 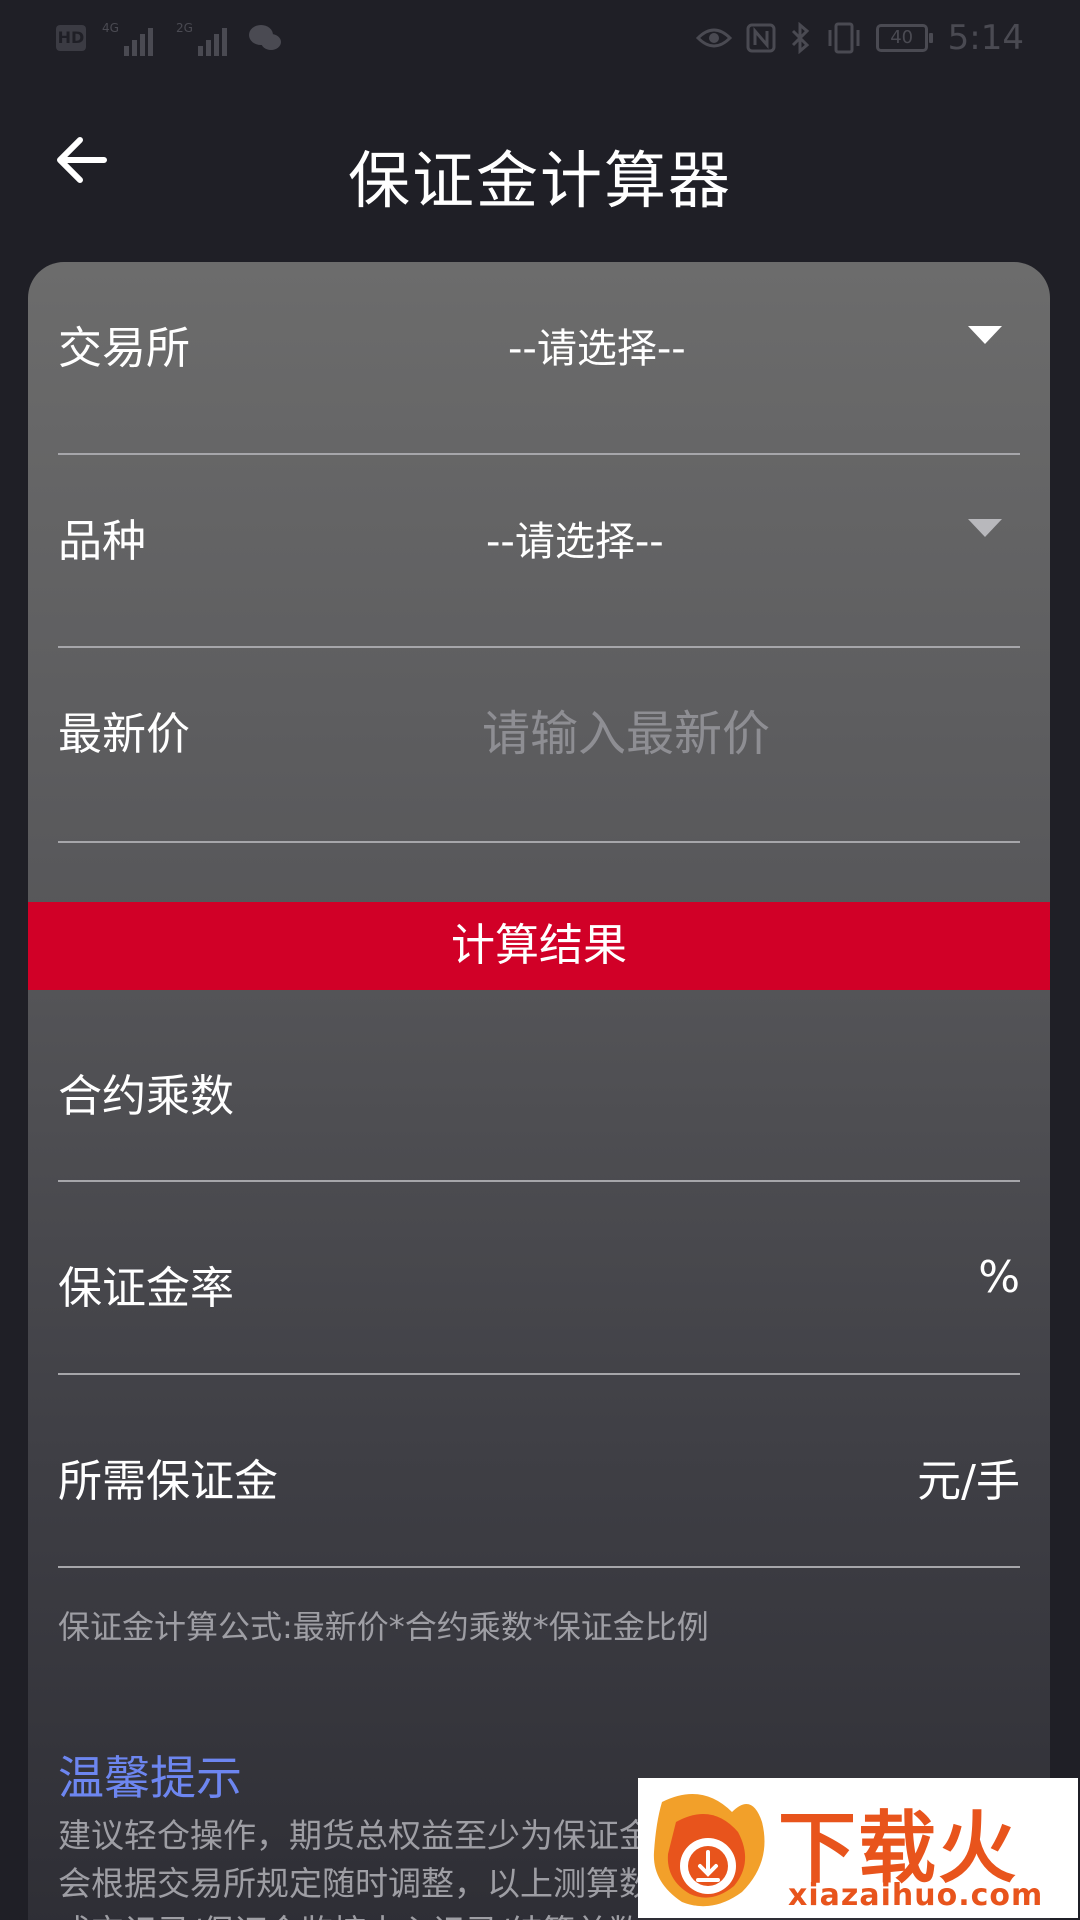 What do you see at coordinates (844, 38) in the screenshot?
I see `vibrate-icon` at bounding box center [844, 38].